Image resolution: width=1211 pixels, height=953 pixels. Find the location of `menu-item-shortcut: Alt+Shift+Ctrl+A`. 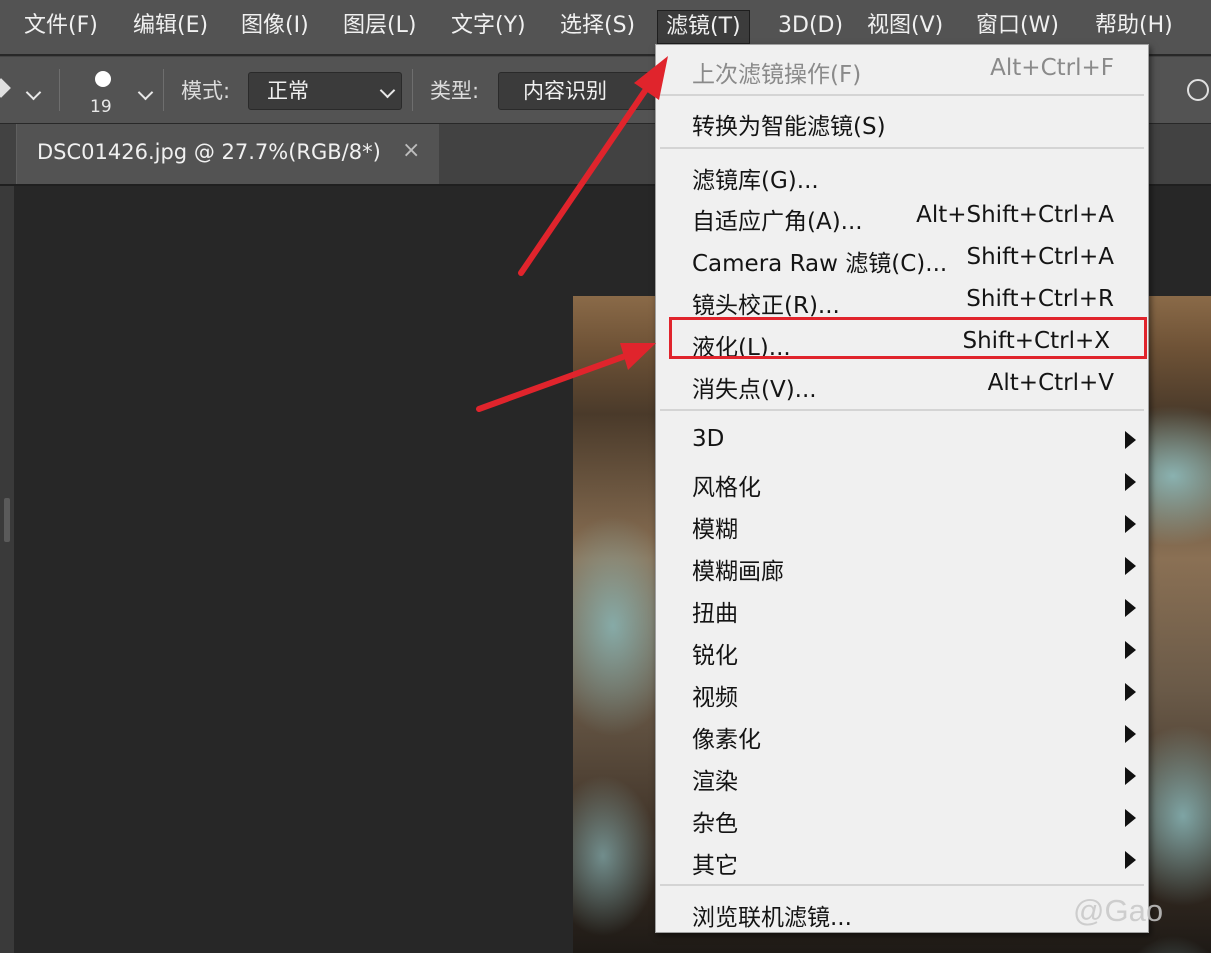

menu-item-shortcut: Alt+Shift+Ctrl+A is located at coordinates (1015, 215).